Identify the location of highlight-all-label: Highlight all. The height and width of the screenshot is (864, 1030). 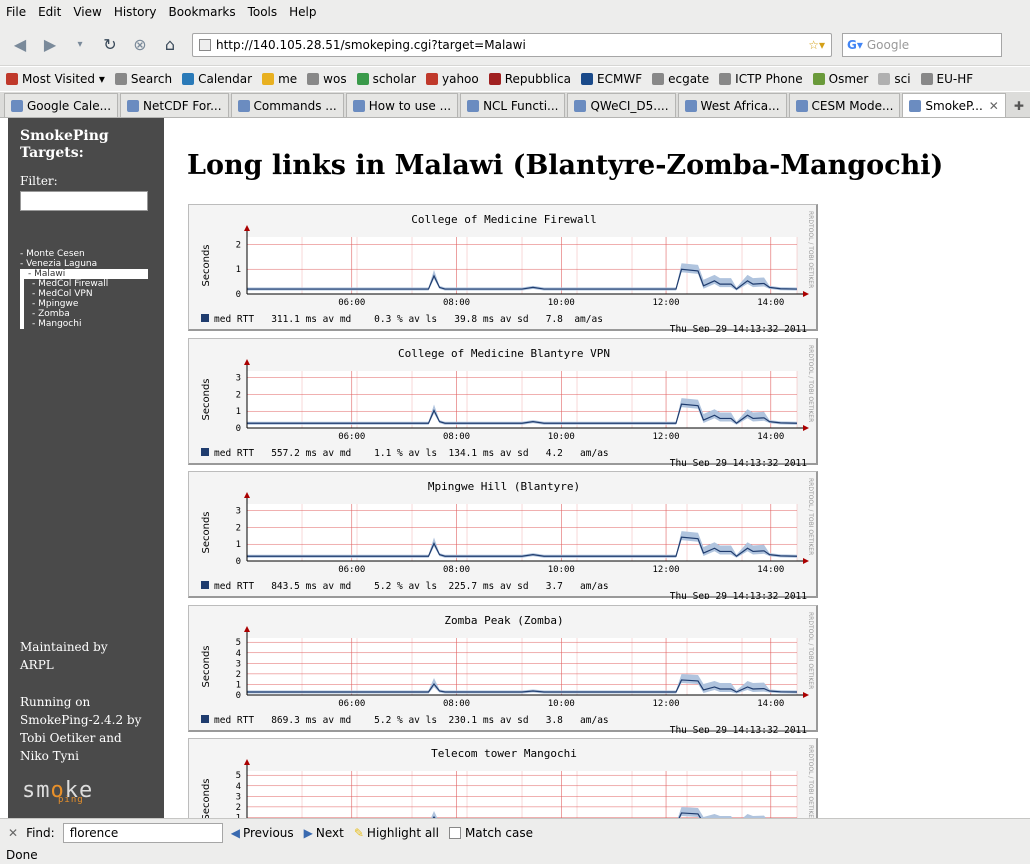
(402, 832).